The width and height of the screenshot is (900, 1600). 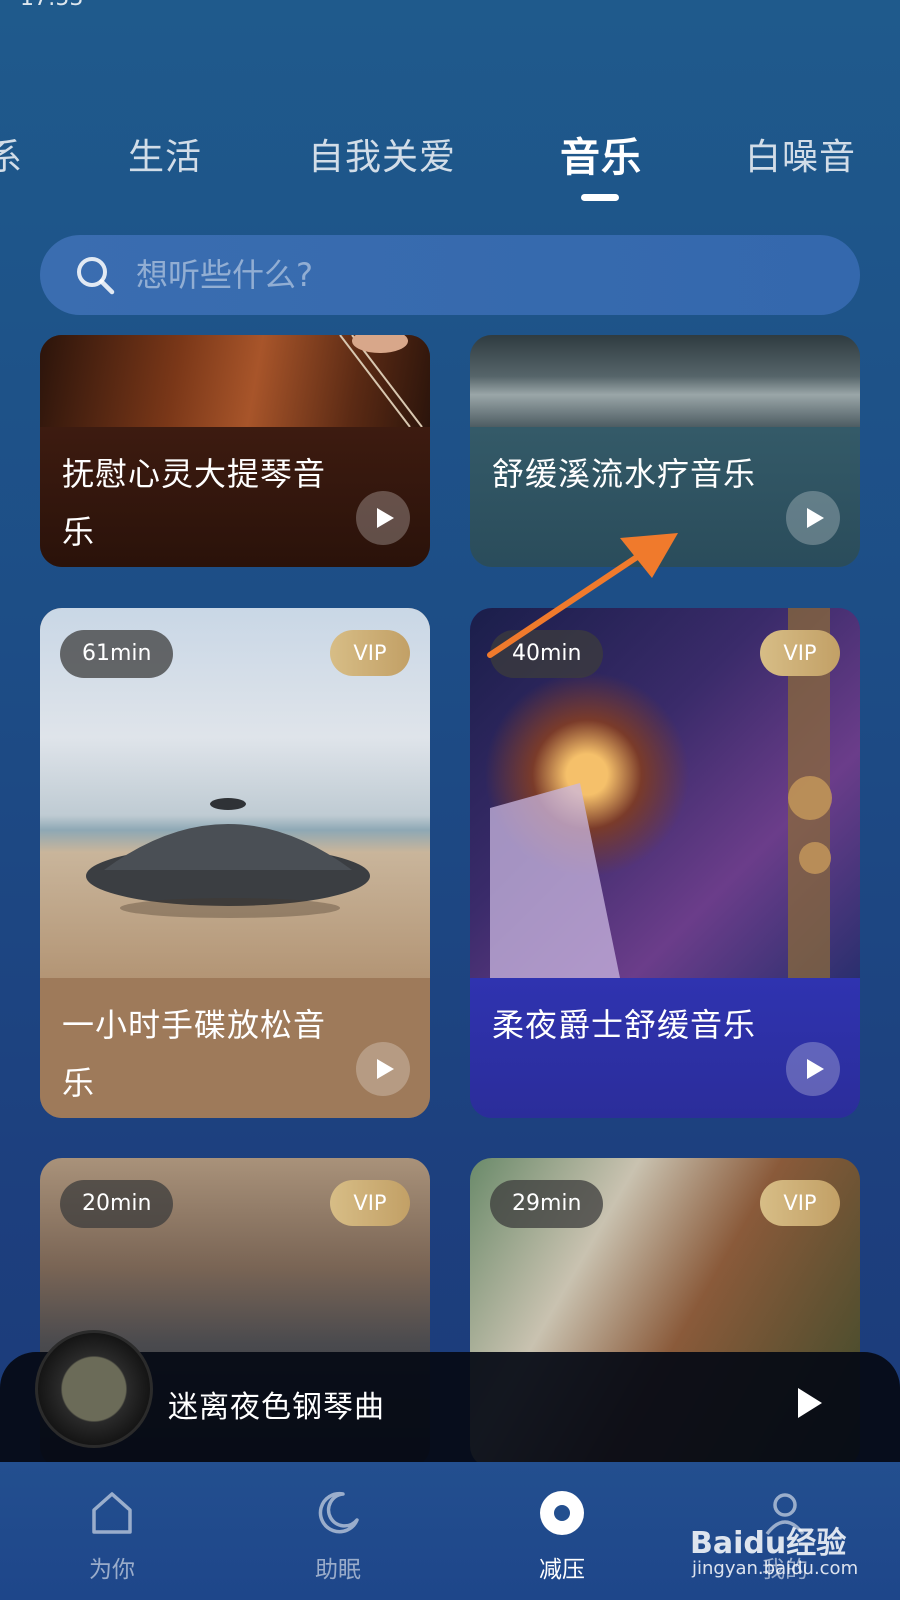 What do you see at coordinates (194, 1054) in the screenshot?
I see `card-title: 一小时手碟放松音乐` at bounding box center [194, 1054].